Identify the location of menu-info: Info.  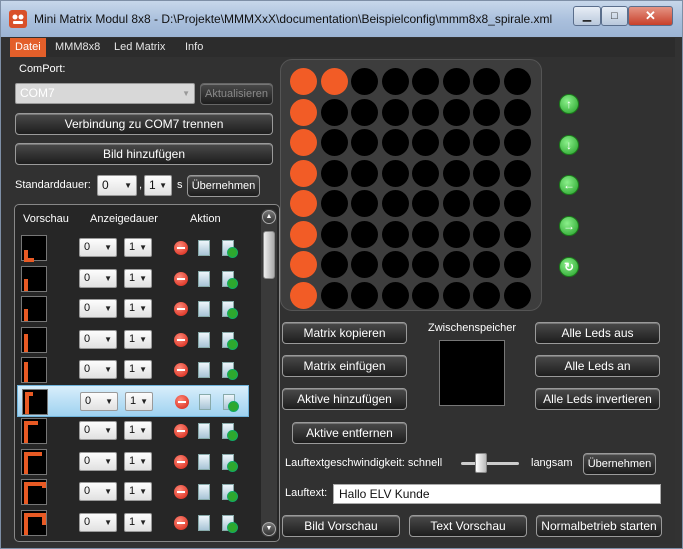
(194, 47).